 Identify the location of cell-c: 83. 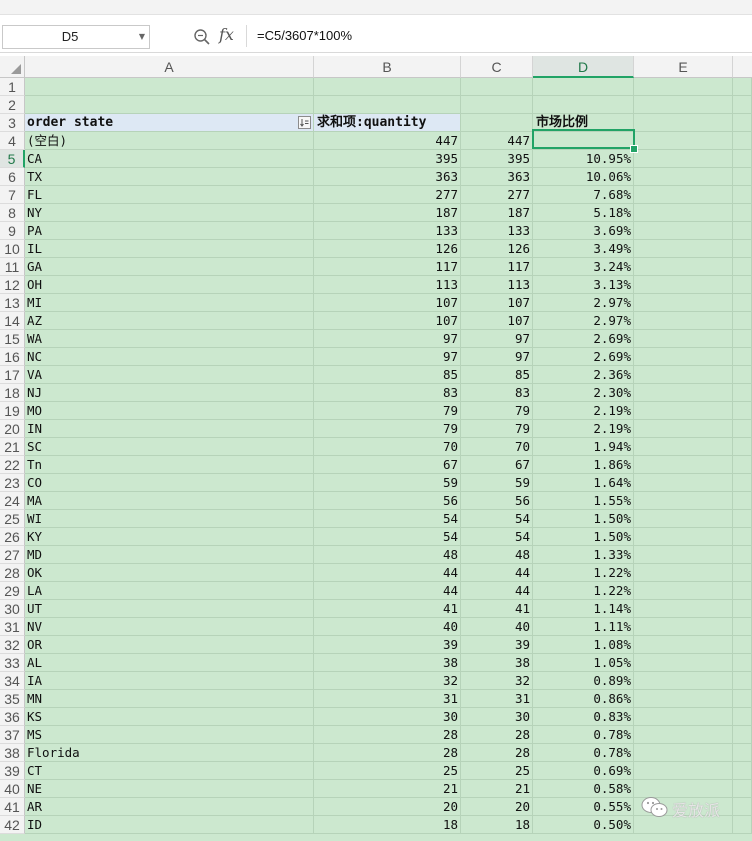
(497, 393).